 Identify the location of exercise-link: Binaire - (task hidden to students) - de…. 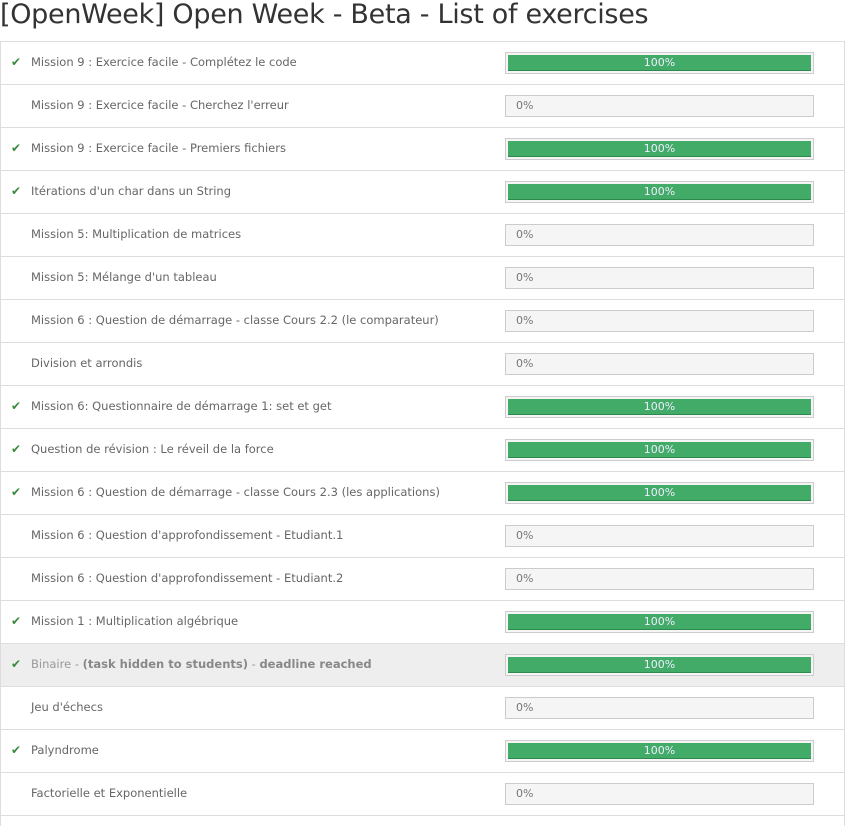
(201, 664).